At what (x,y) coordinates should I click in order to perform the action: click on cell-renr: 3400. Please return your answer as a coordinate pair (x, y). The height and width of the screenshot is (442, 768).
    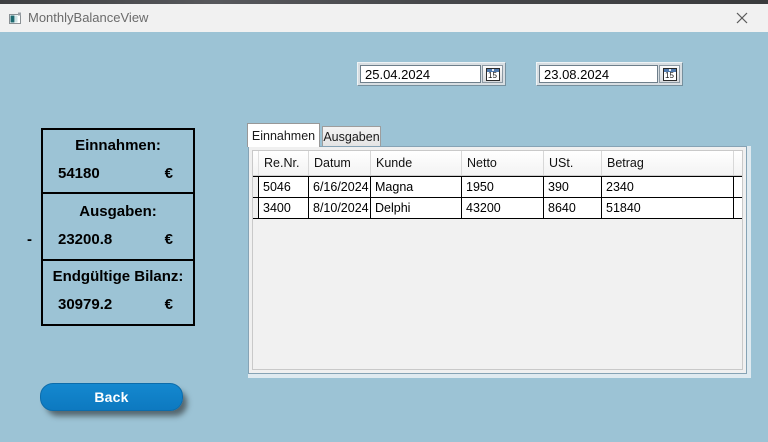
    Looking at the image, I should click on (284, 208).